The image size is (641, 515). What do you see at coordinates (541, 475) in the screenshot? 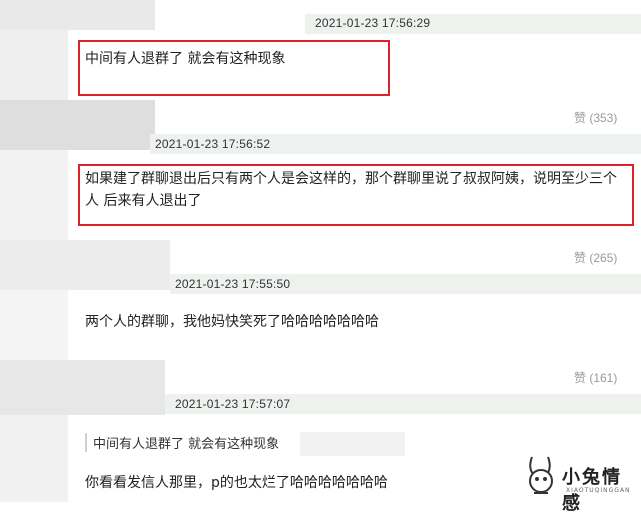
I see `rabbit-logo-icon` at bounding box center [541, 475].